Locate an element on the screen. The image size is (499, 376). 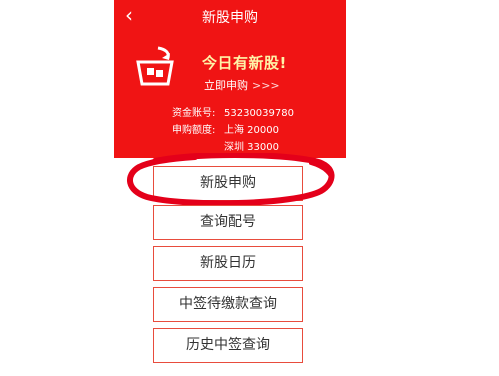
subscribe-now-link: 立即申购 >>> is located at coordinates (242, 85).